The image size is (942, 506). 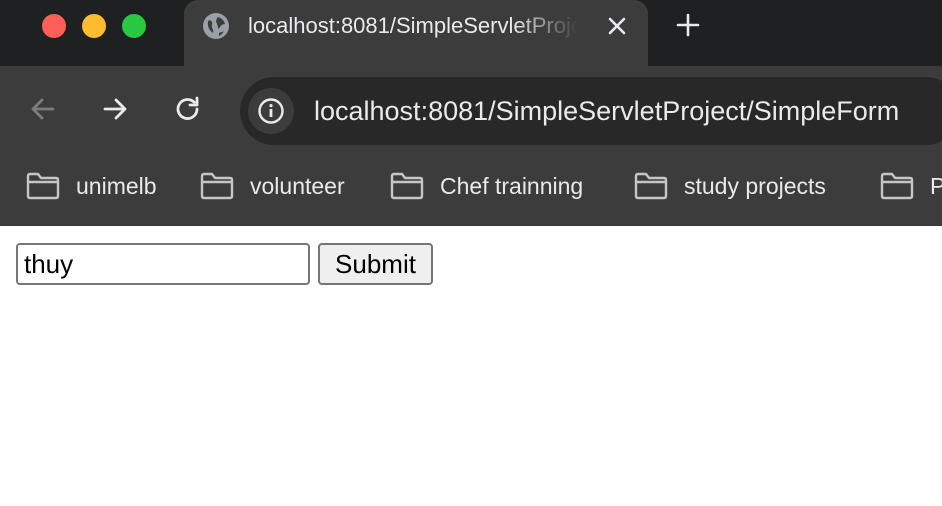 I want to click on globe-icon, so click(x=216, y=26).